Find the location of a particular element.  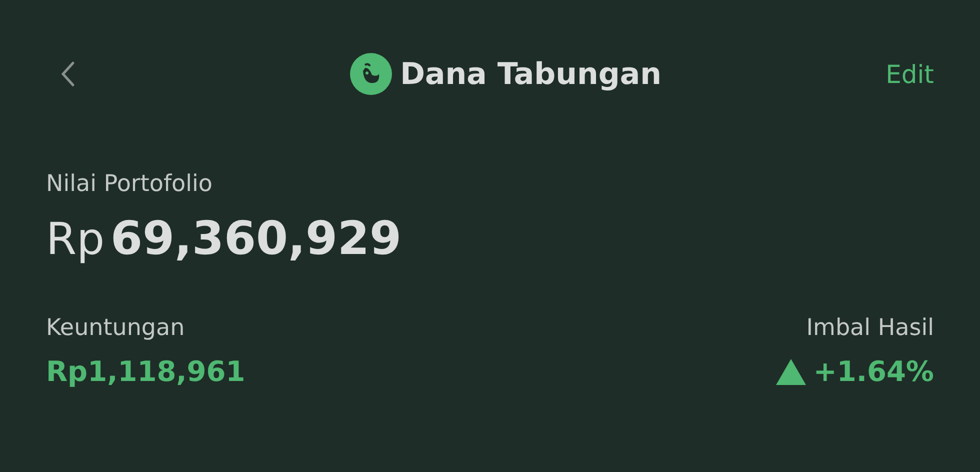

portfolio-label: Nilai Portofolio is located at coordinates (130, 184).